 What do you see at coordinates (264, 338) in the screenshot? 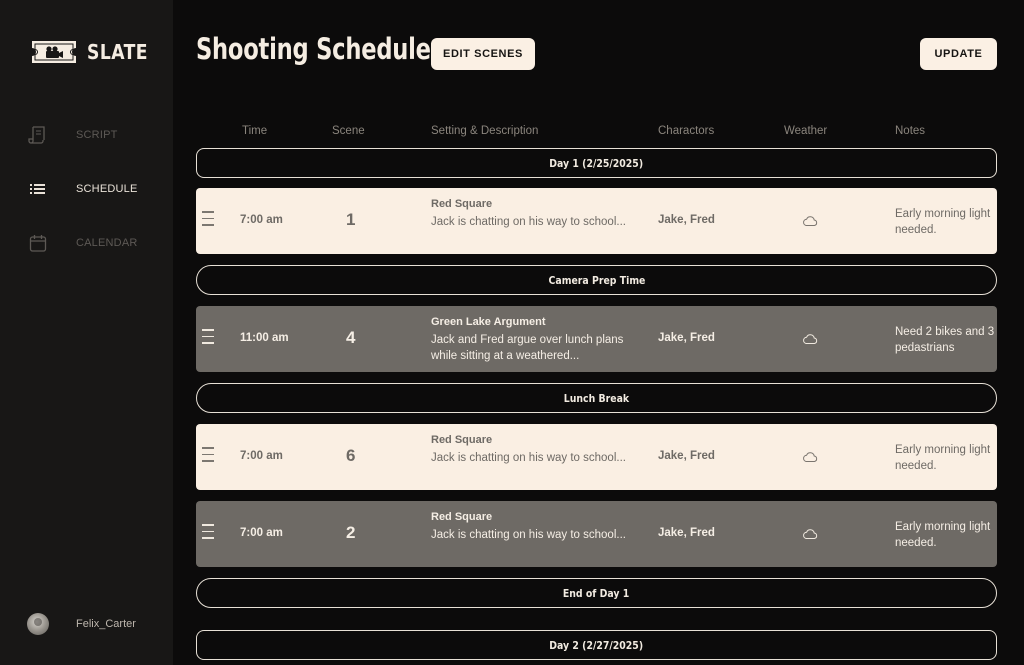
I see `row-time: 11:00 am` at bounding box center [264, 338].